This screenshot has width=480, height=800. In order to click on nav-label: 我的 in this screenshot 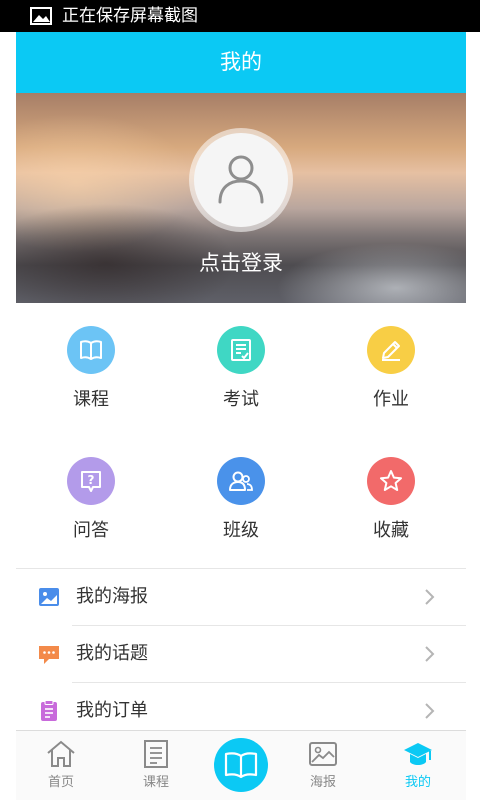, I will do `click(417, 782)`.